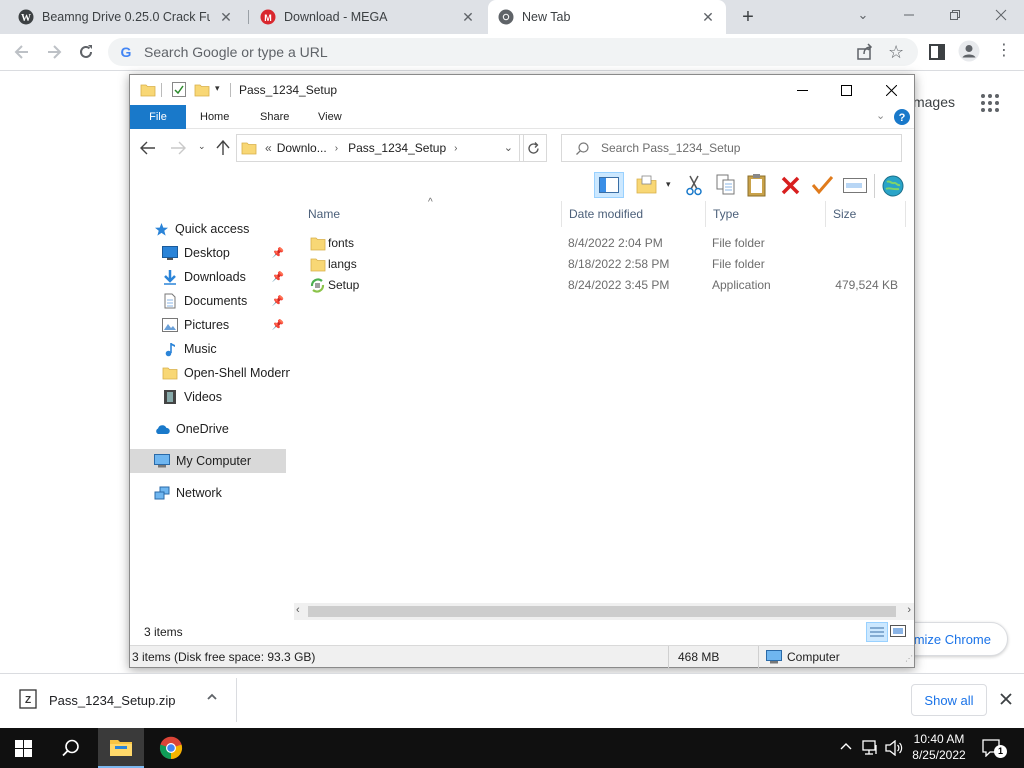  Describe the element at coordinates (898, 631) in the screenshot. I see `large-icons-view-button` at that location.